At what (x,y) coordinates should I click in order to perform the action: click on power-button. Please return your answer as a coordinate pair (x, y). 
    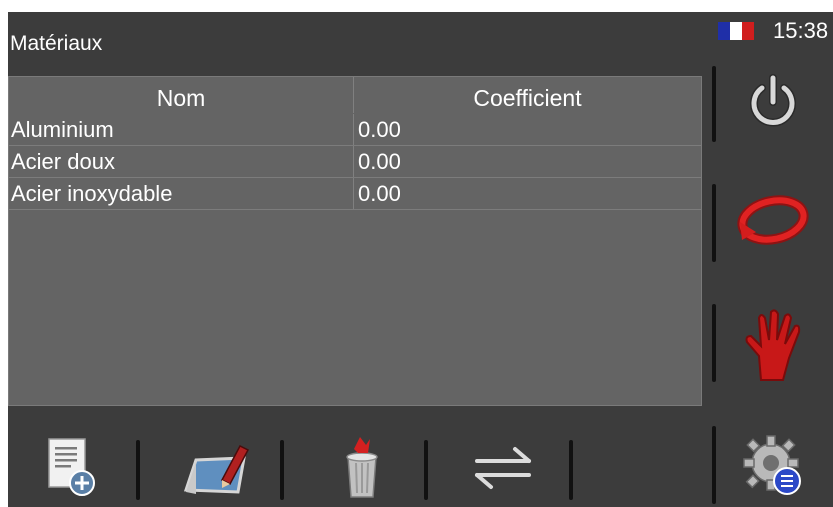
    Looking at the image, I should click on (773, 102).